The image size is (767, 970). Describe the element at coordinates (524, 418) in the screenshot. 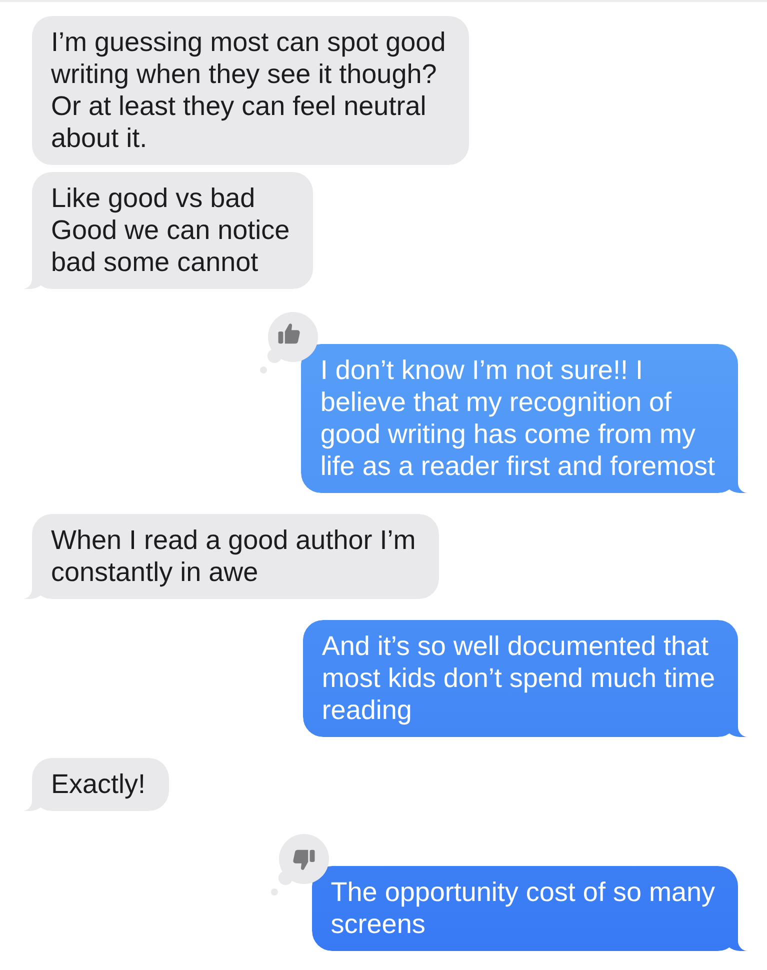

I see `message-bubble: I don’t know I’m not sure!! I believe that my recognition of good writing has come from my life as a reader first and foremost` at that location.